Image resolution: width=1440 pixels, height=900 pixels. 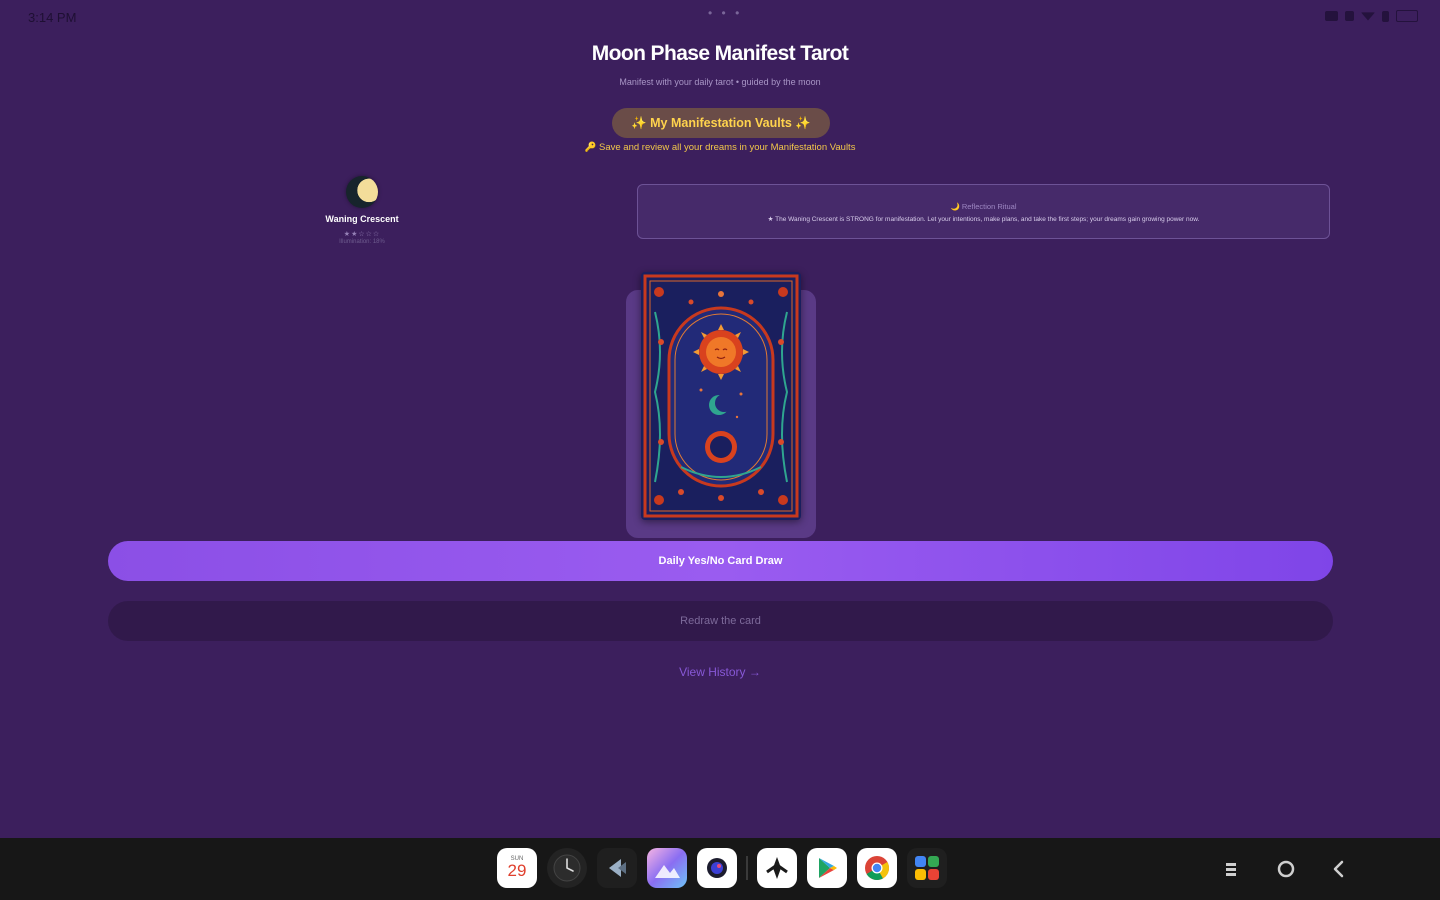 What do you see at coordinates (1368, 16) in the screenshot?
I see `wifi-icon` at bounding box center [1368, 16].